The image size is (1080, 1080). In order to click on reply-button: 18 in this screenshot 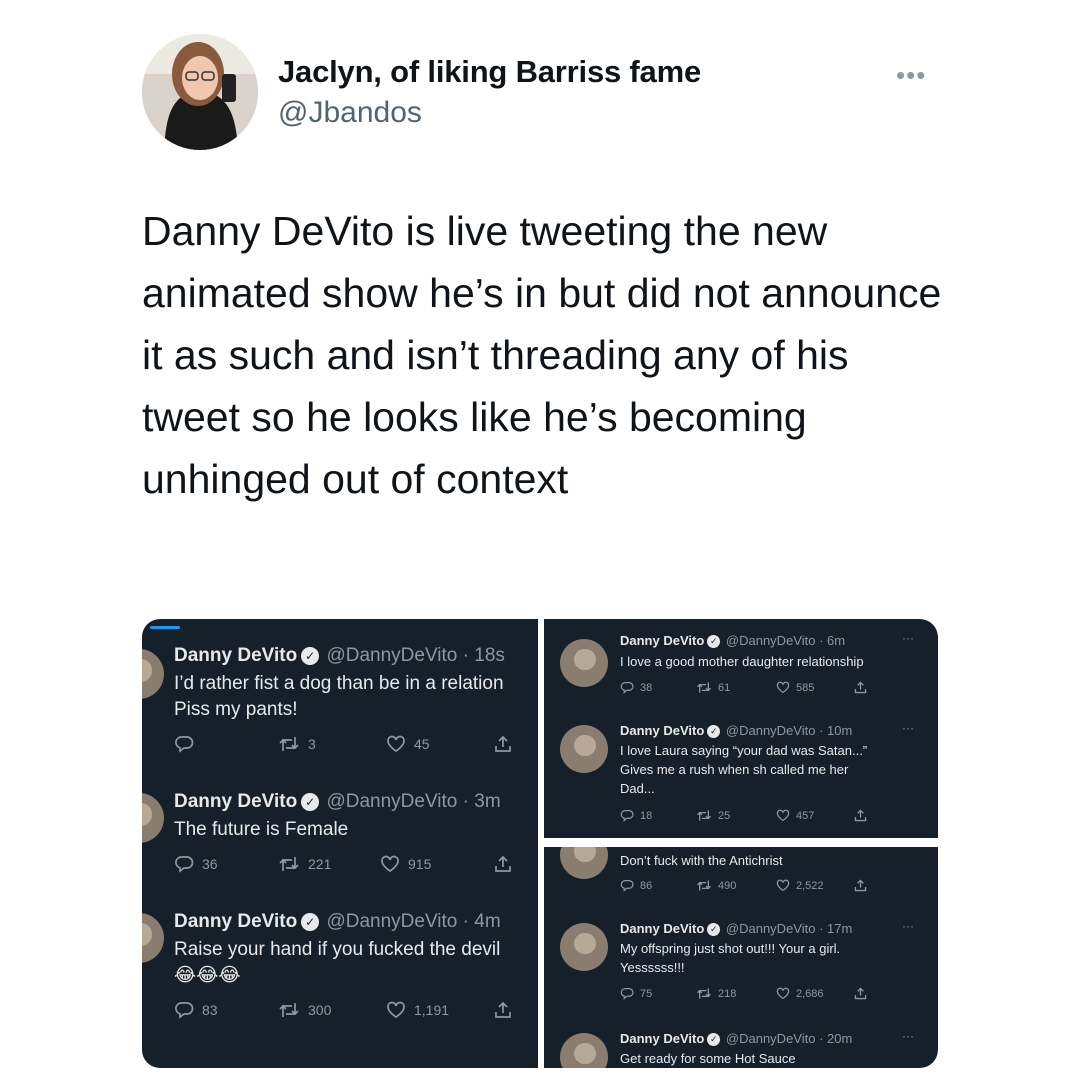, I will do `click(636, 815)`.